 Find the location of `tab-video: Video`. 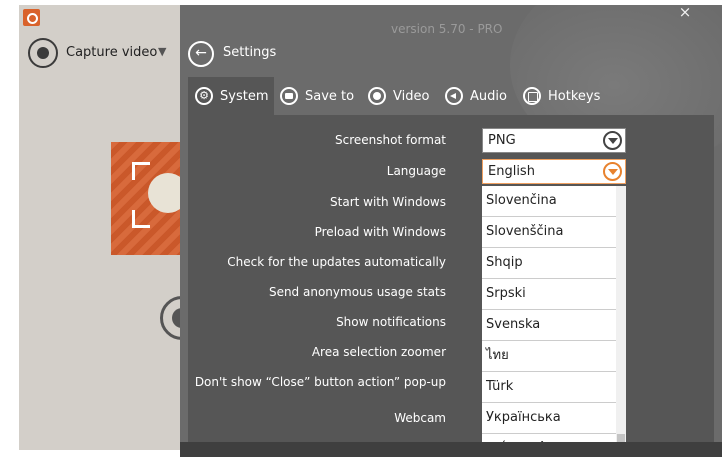

tab-video: Video is located at coordinates (398, 96).